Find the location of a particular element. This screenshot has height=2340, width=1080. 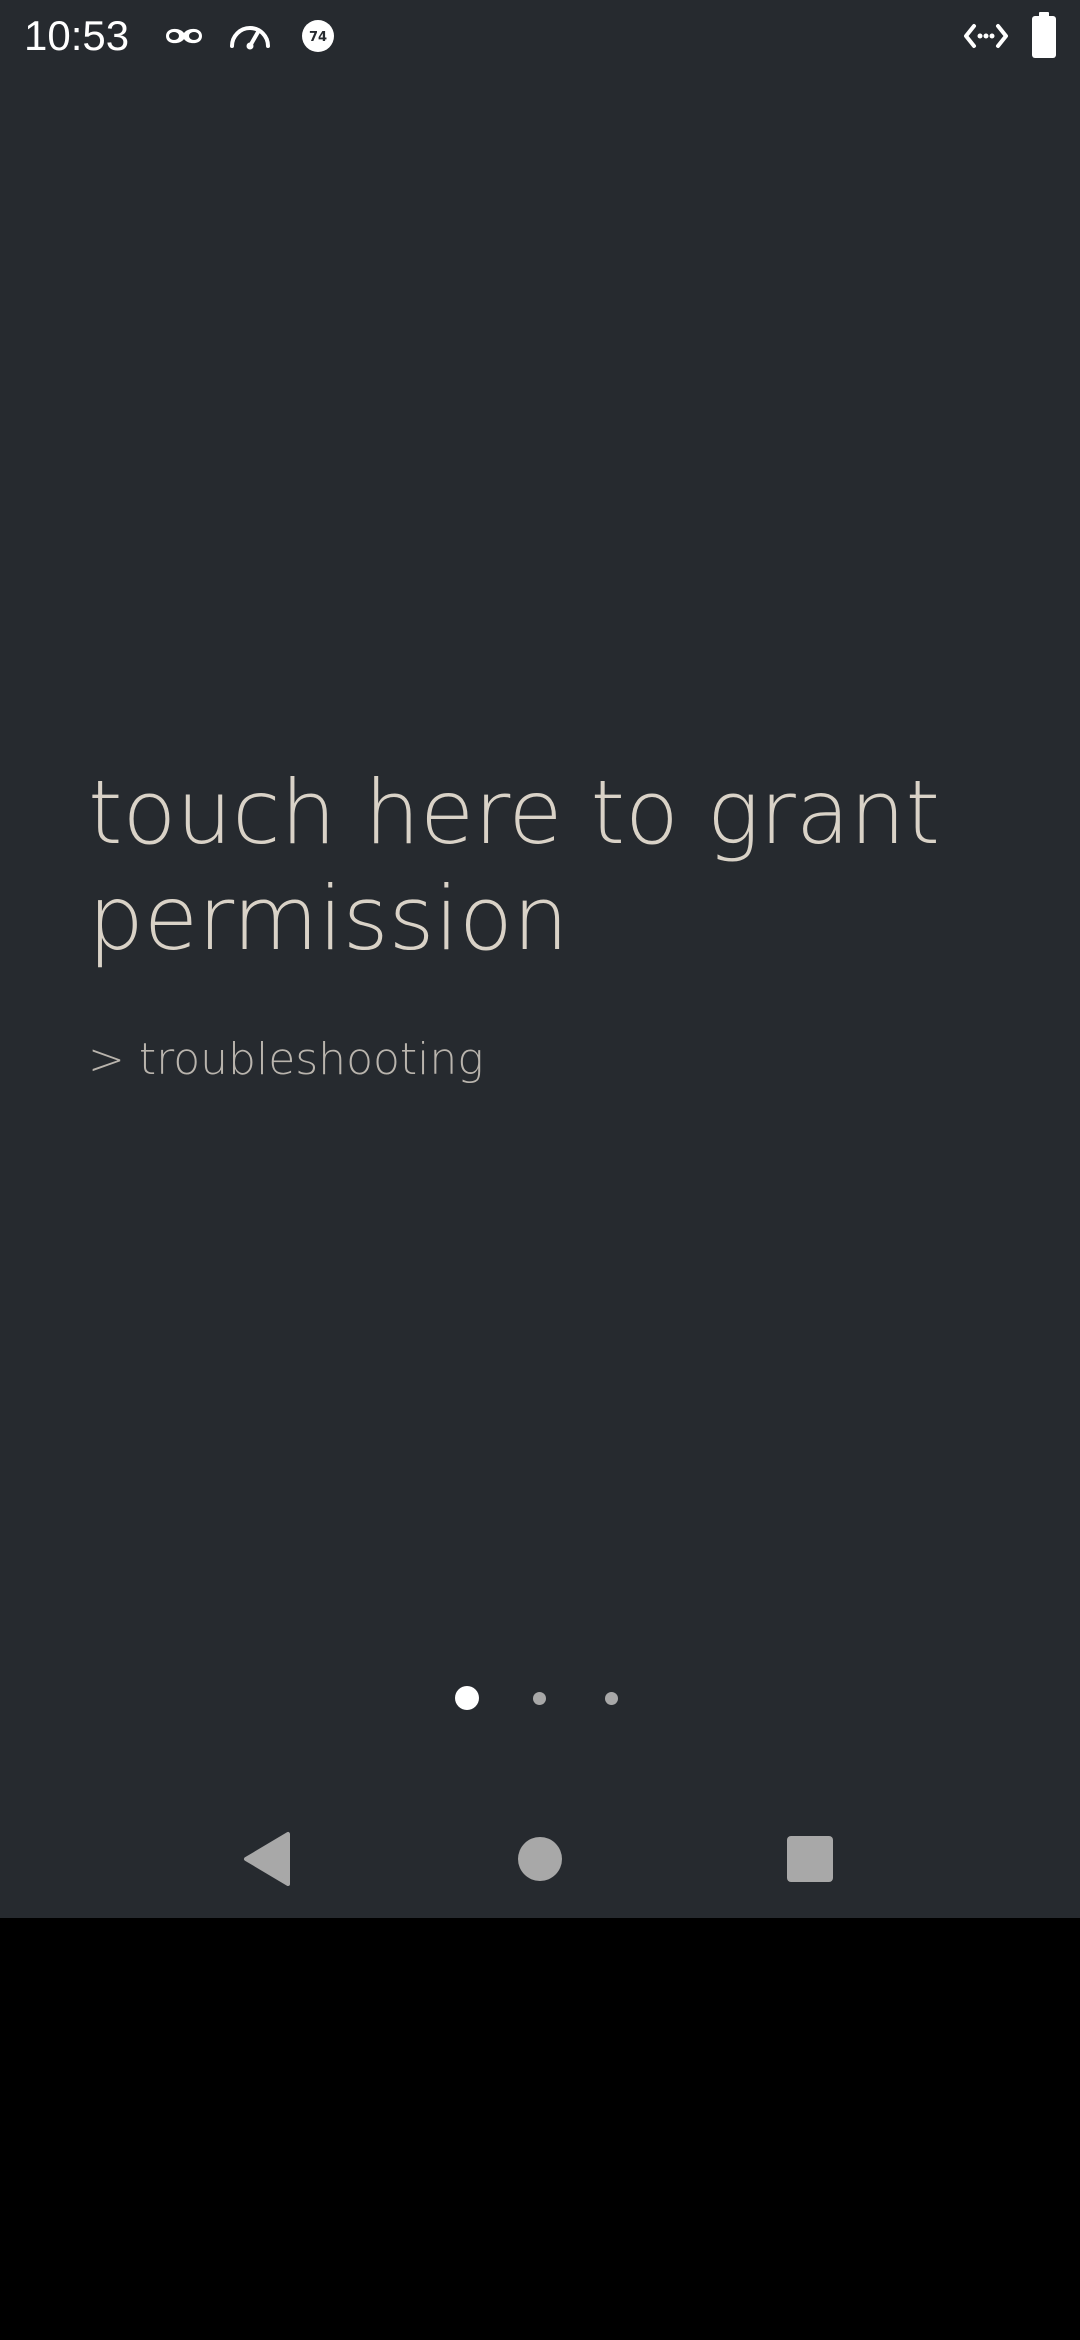

troubleshooting-link: > troubleshooting is located at coordinates (286, 1060).